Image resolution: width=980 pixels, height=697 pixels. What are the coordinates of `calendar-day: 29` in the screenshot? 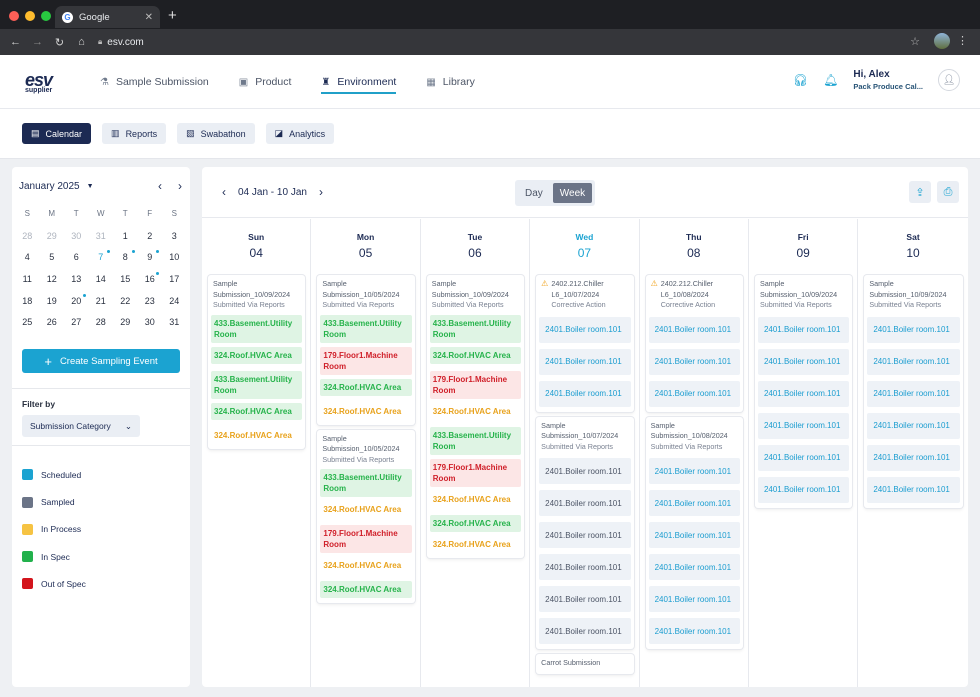 It's located at (52, 236).